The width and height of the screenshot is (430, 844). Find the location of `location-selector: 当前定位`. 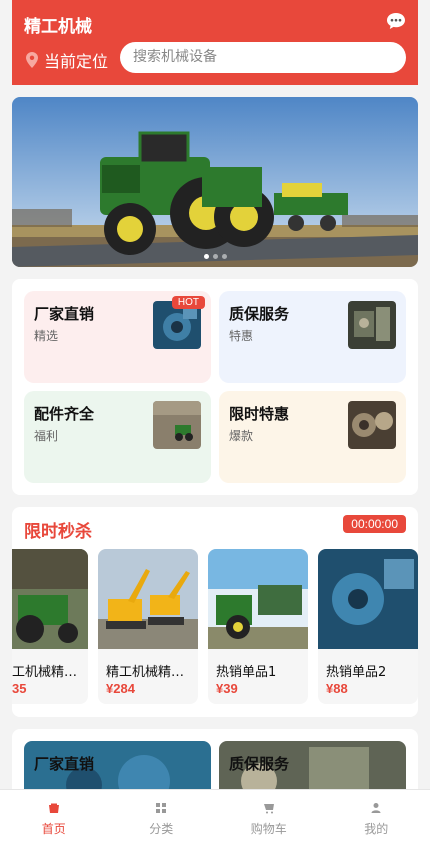

location-selector: 当前定位 is located at coordinates (67, 60).